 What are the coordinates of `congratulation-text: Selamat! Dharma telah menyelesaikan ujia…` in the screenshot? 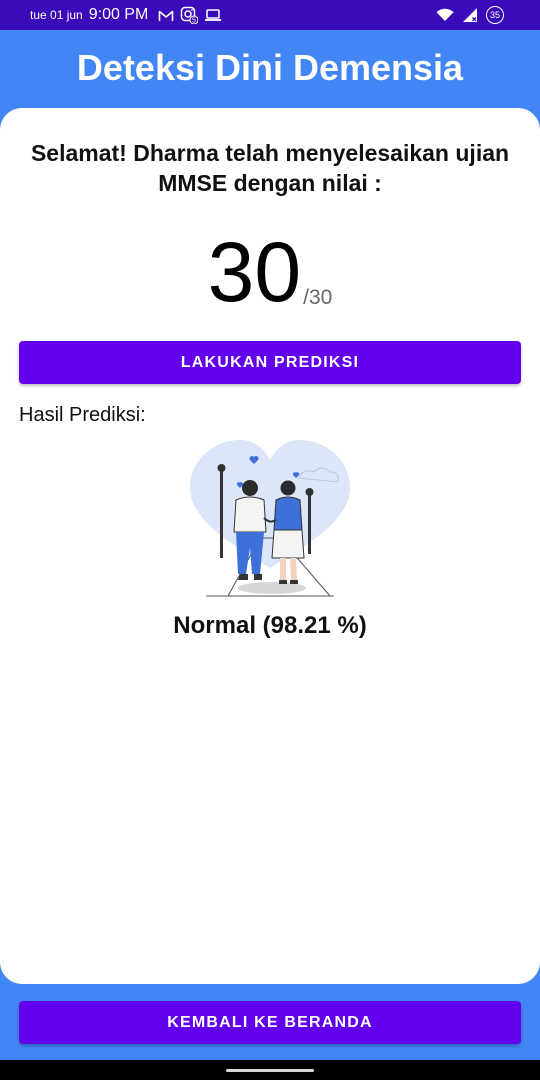 It's located at (270, 168).